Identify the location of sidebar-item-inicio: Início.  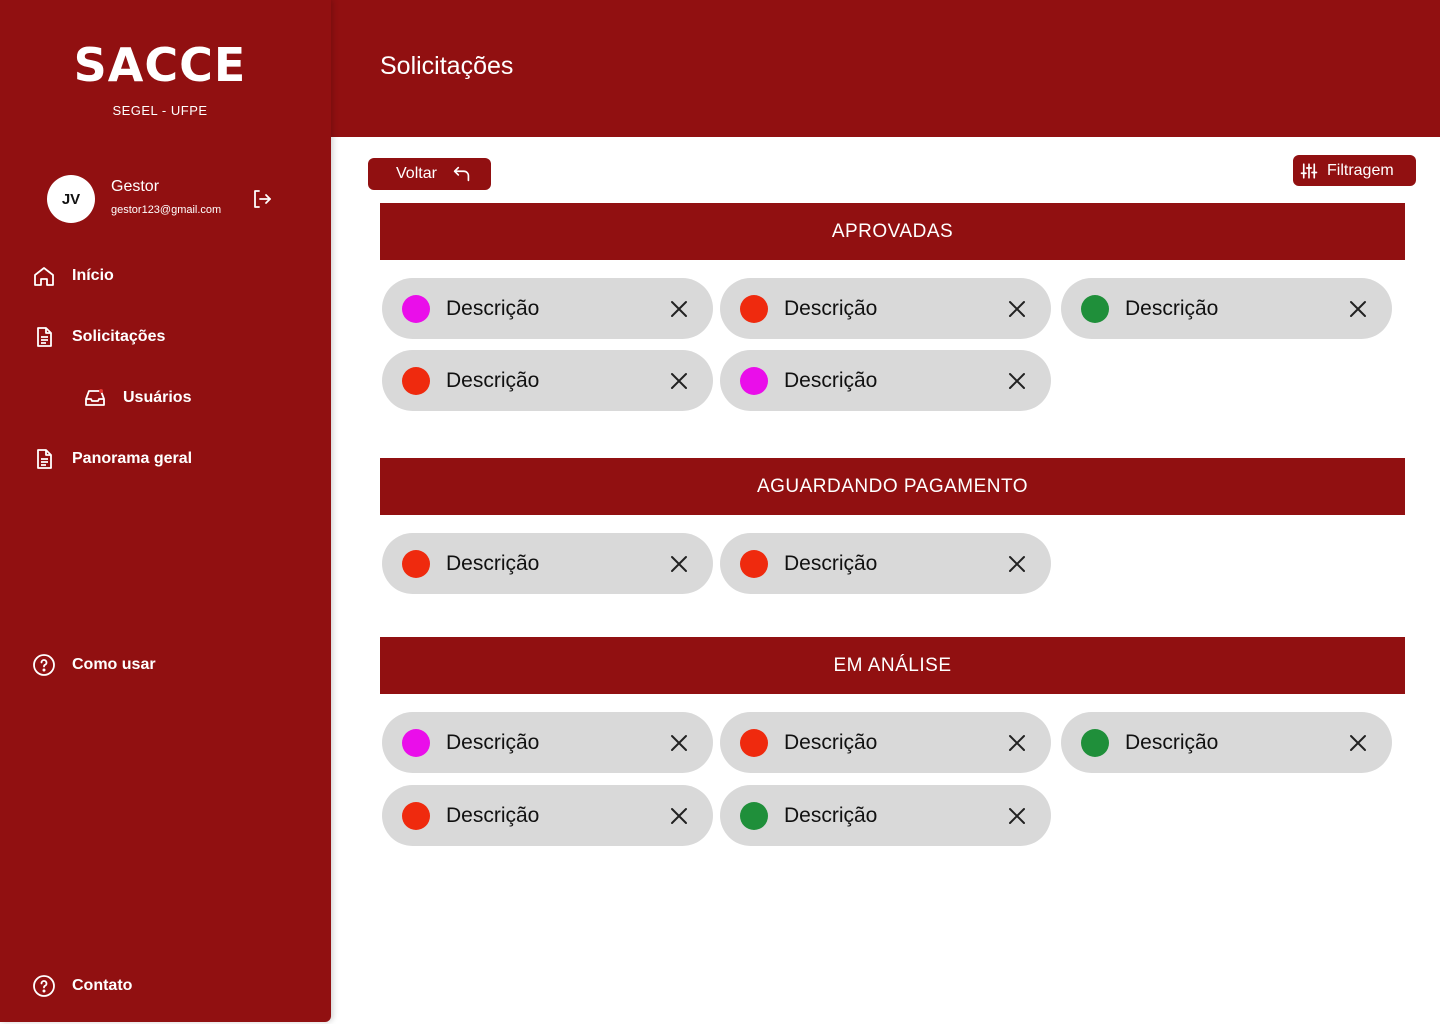
(73, 276).